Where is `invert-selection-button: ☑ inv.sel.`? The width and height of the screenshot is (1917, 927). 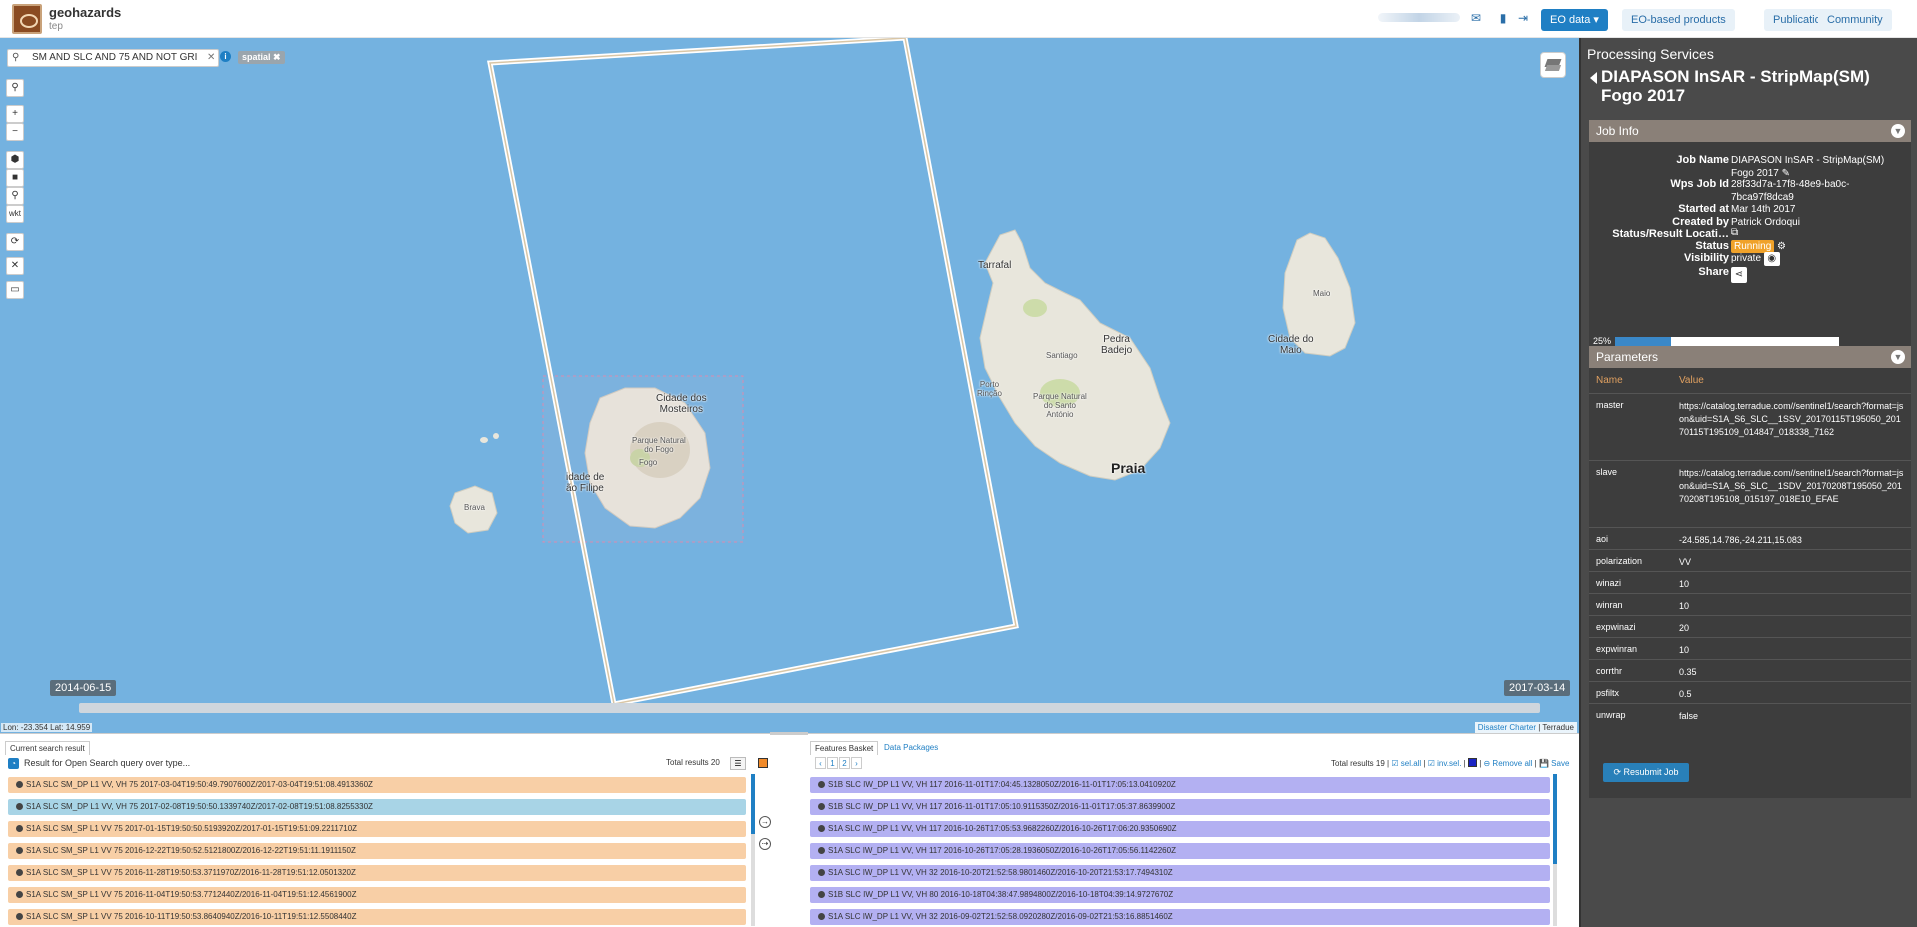 invert-selection-button: ☑ inv.sel. is located at coordinates (1445, 763).